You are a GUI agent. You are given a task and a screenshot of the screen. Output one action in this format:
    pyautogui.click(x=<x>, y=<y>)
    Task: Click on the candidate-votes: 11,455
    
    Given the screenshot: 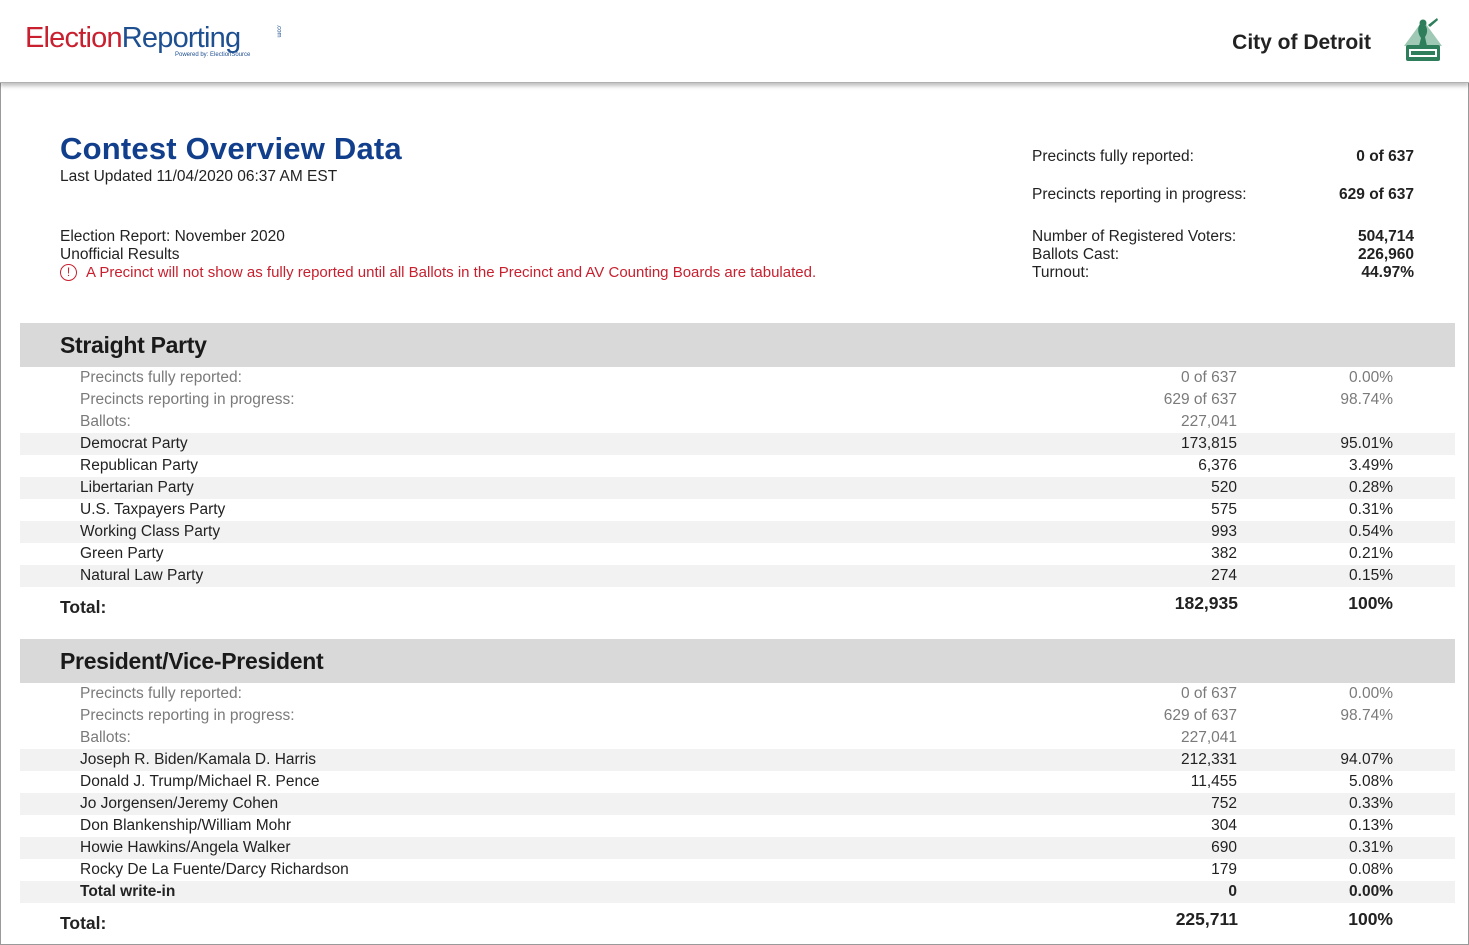 What is the action you would take?
    pyautogui.click(x=1213, y=781)
    